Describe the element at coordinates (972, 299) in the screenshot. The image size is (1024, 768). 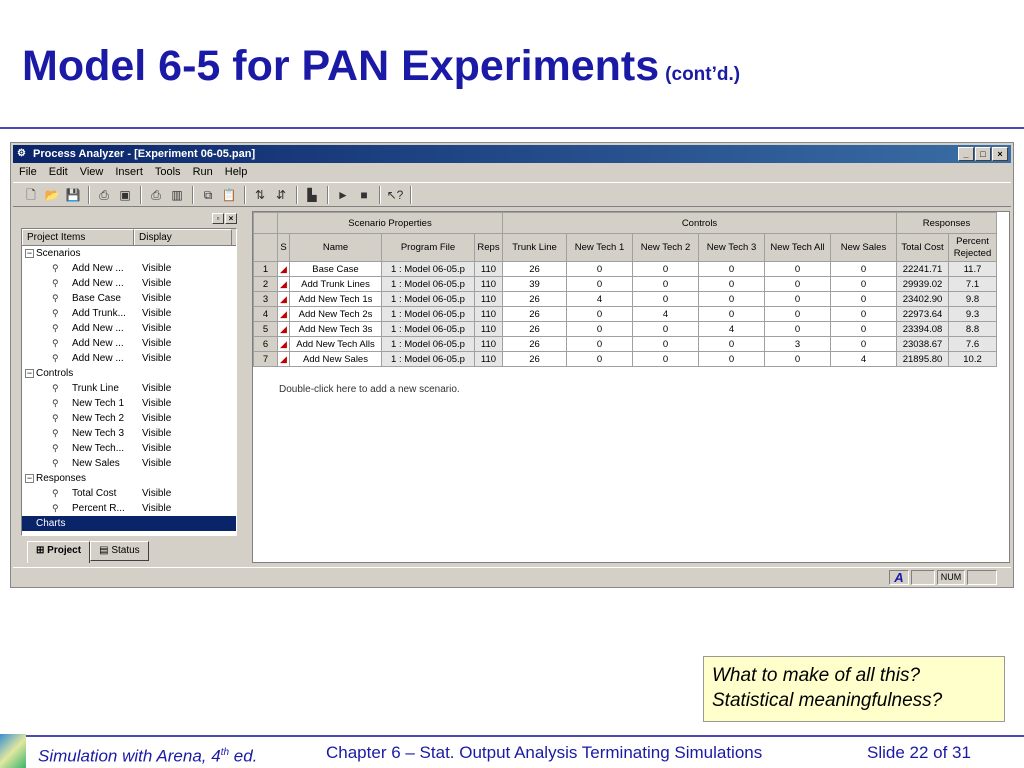
I see `cell-percent-rejected: 9.8` at that location.